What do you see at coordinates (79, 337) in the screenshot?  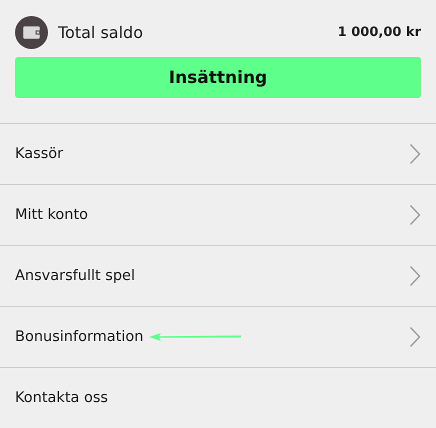 I see `menu-item-label: Bonusinformation` at bounding box center [79, 337].